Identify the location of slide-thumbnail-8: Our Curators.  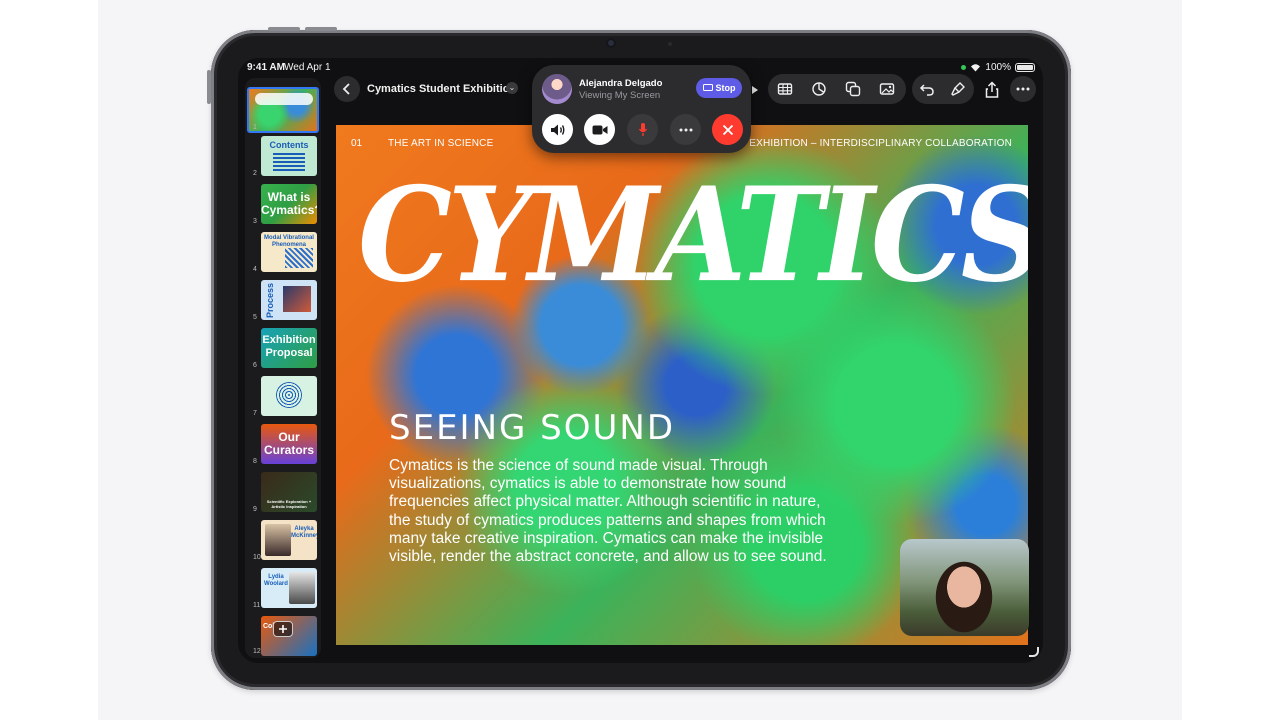
(289, 444).